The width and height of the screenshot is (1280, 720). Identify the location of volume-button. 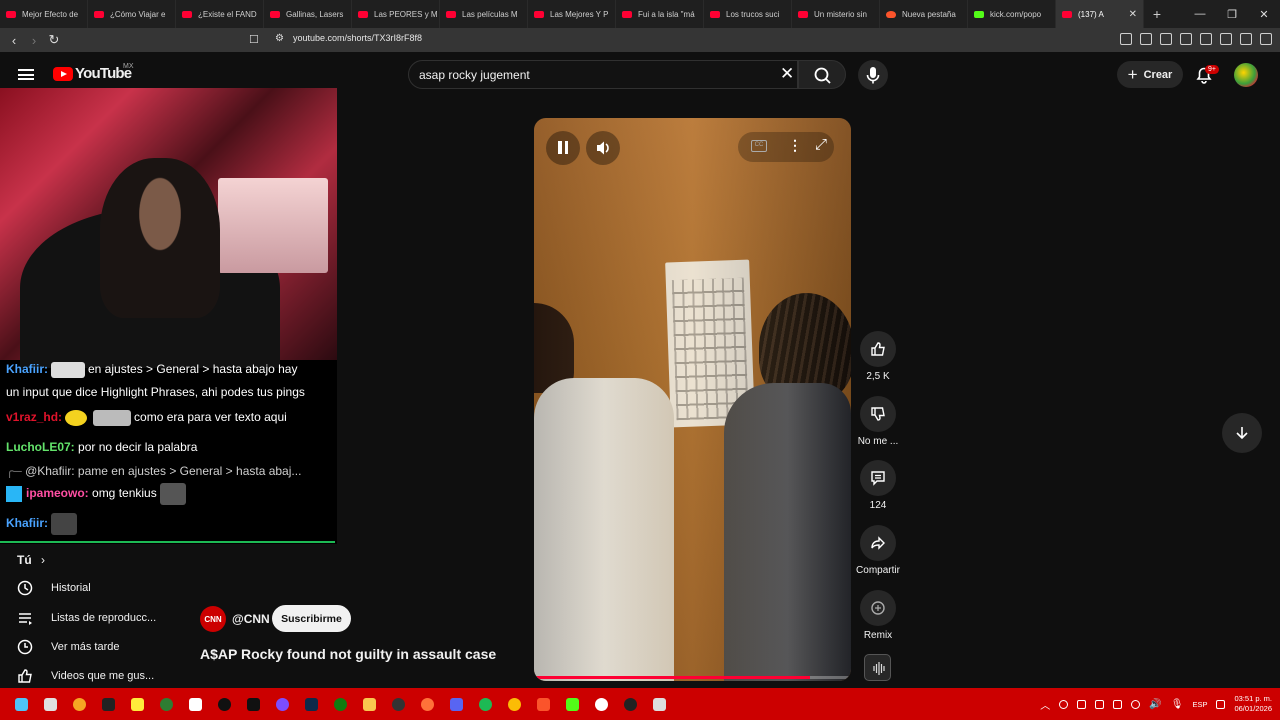
(603, 148).